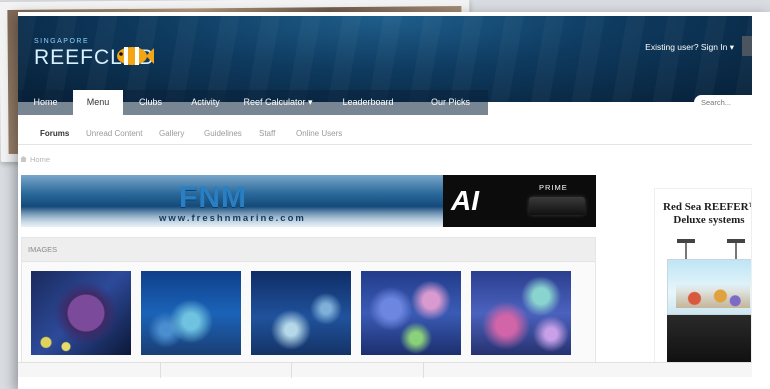 The height and width of the screenshot is (389, 770). Describe the element at coordinates (278, 102) in the screenshot. I see `nav-tab-reef-calculator: Reef Calculator ▾` at that location.